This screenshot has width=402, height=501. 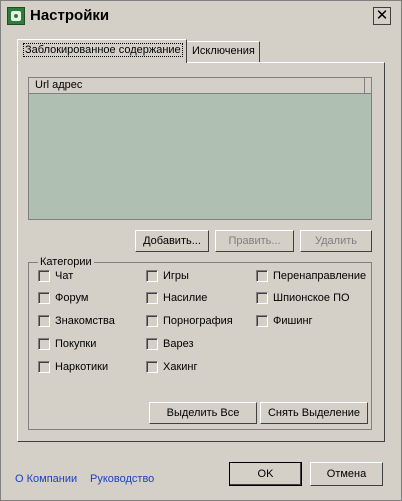 I want to click on deselect-all-button: Снять Выделение, so click(x=314, y=413).